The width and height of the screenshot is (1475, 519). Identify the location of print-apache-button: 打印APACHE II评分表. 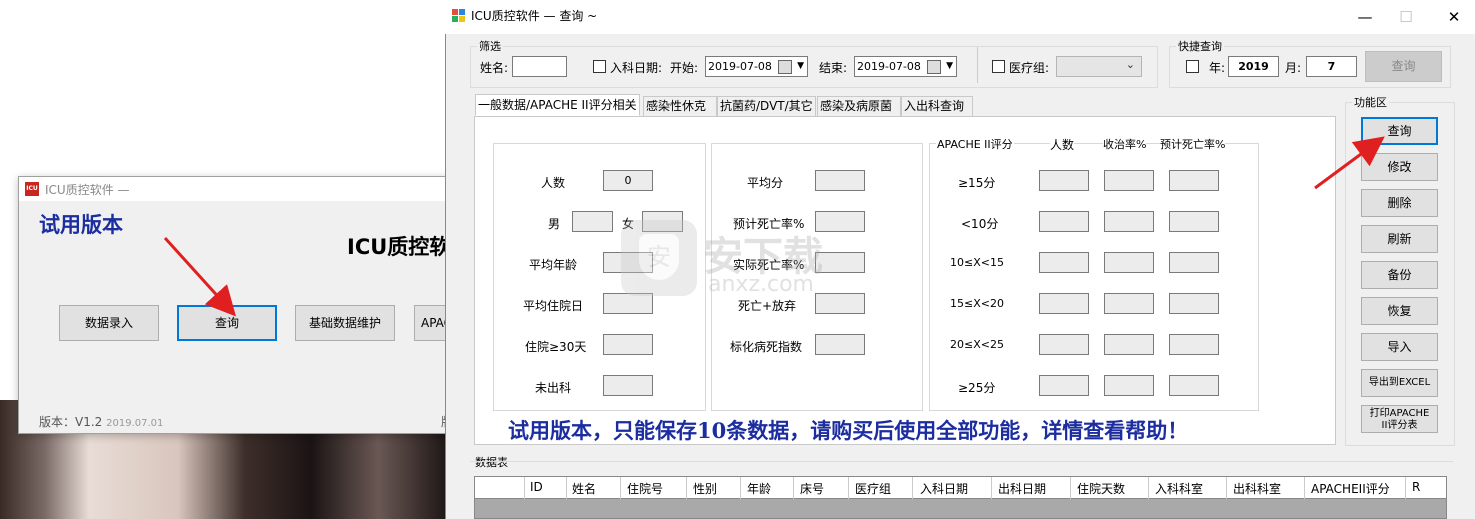
(1399, 419).